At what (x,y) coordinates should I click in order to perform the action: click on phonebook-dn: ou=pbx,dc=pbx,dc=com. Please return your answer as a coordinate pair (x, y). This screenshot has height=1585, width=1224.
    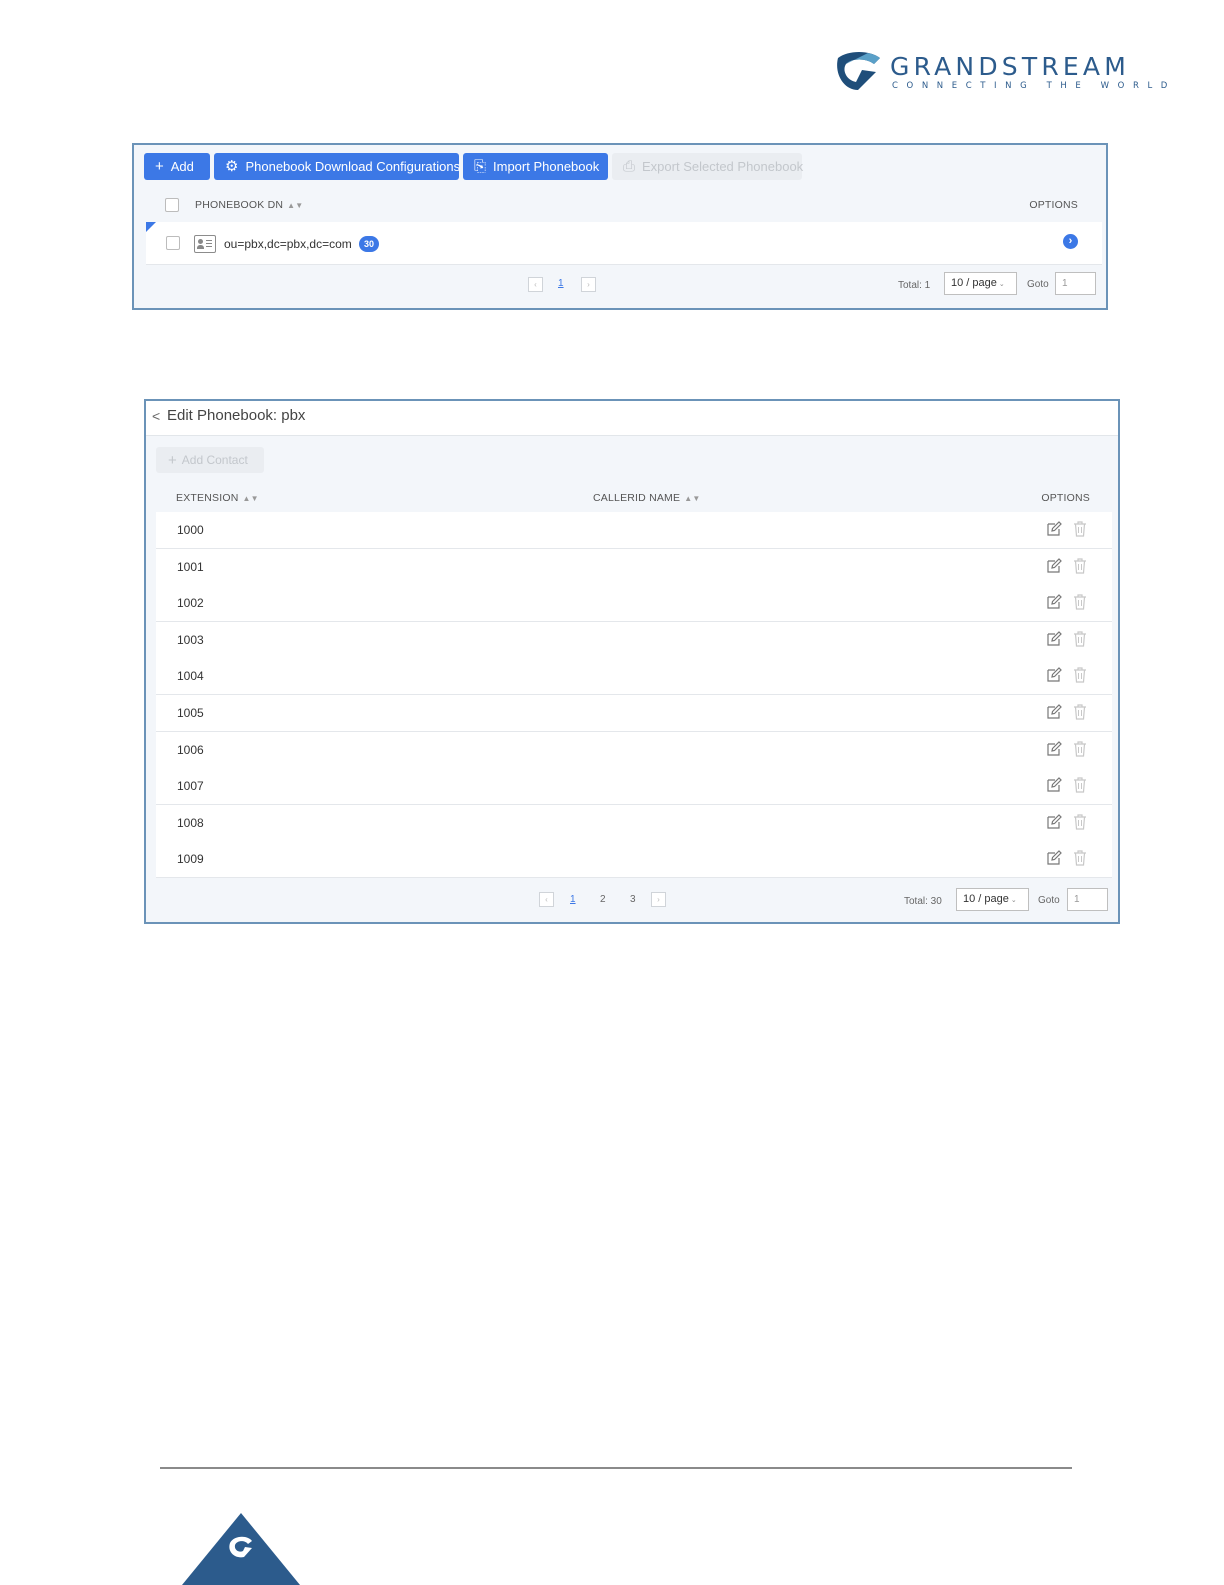
    Looking at the image, I should click on (288, 244).